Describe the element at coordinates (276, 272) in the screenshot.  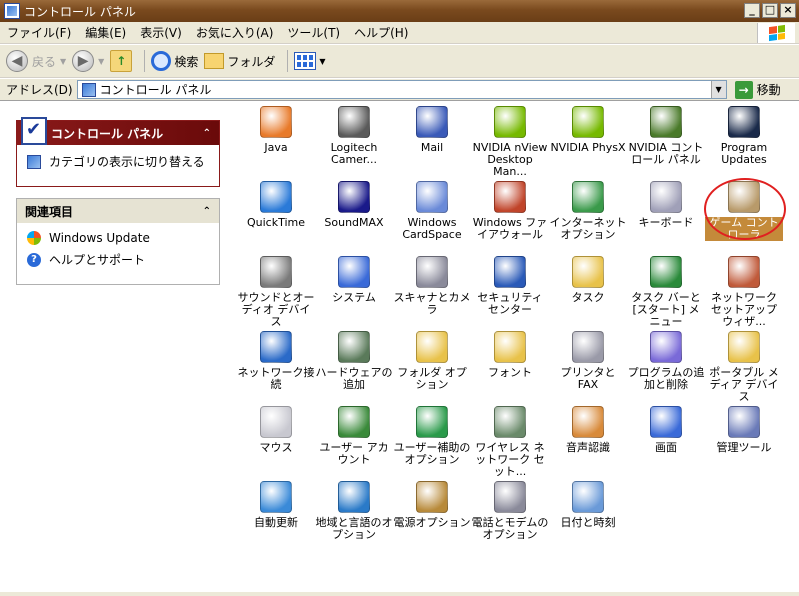
I see `sound-icon` at that location.